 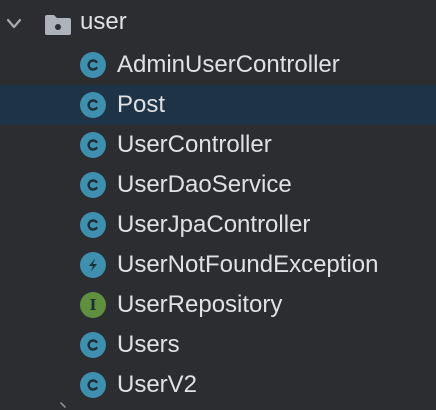 What do you see at coordinates (103, 21) in the screenshot?
I see `folder-label: user` at bounding box center [103, 21].